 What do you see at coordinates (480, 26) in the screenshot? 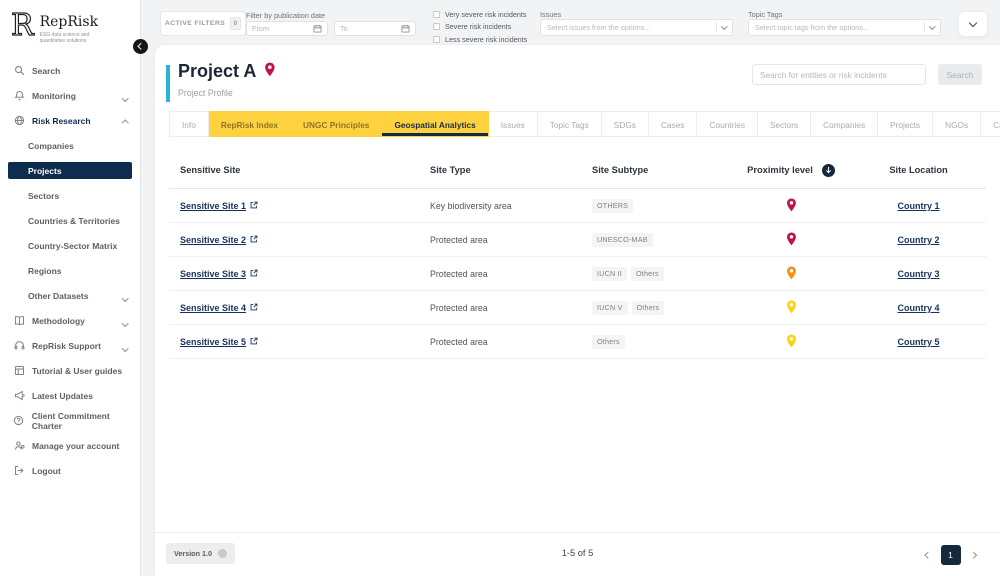
I see `severity-checkbox-row: Severe risk incidents` at bounding box center [480, 26].